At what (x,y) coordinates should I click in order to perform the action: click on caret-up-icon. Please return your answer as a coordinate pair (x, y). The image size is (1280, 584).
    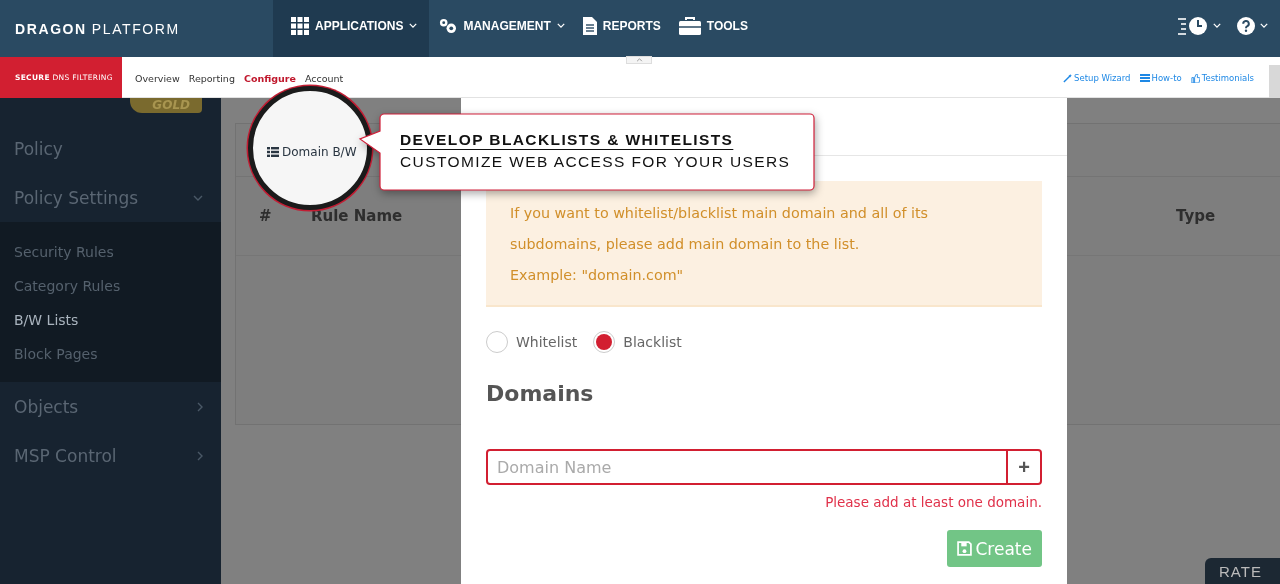
    Looking at the image, I should click on (639, 60).